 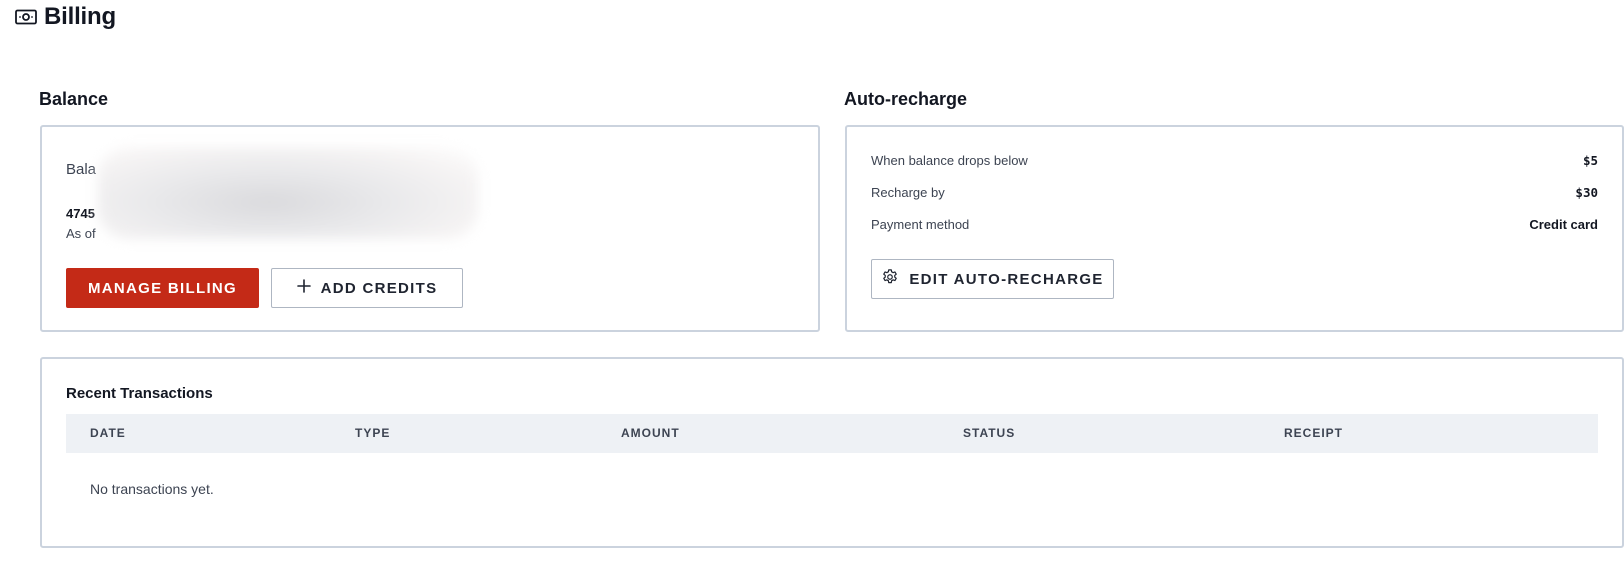 What do you see at coordinates (1563, 224) in the screenshot?
I see `payment-method-value: Credit card` at bounding box center [1563, 224].